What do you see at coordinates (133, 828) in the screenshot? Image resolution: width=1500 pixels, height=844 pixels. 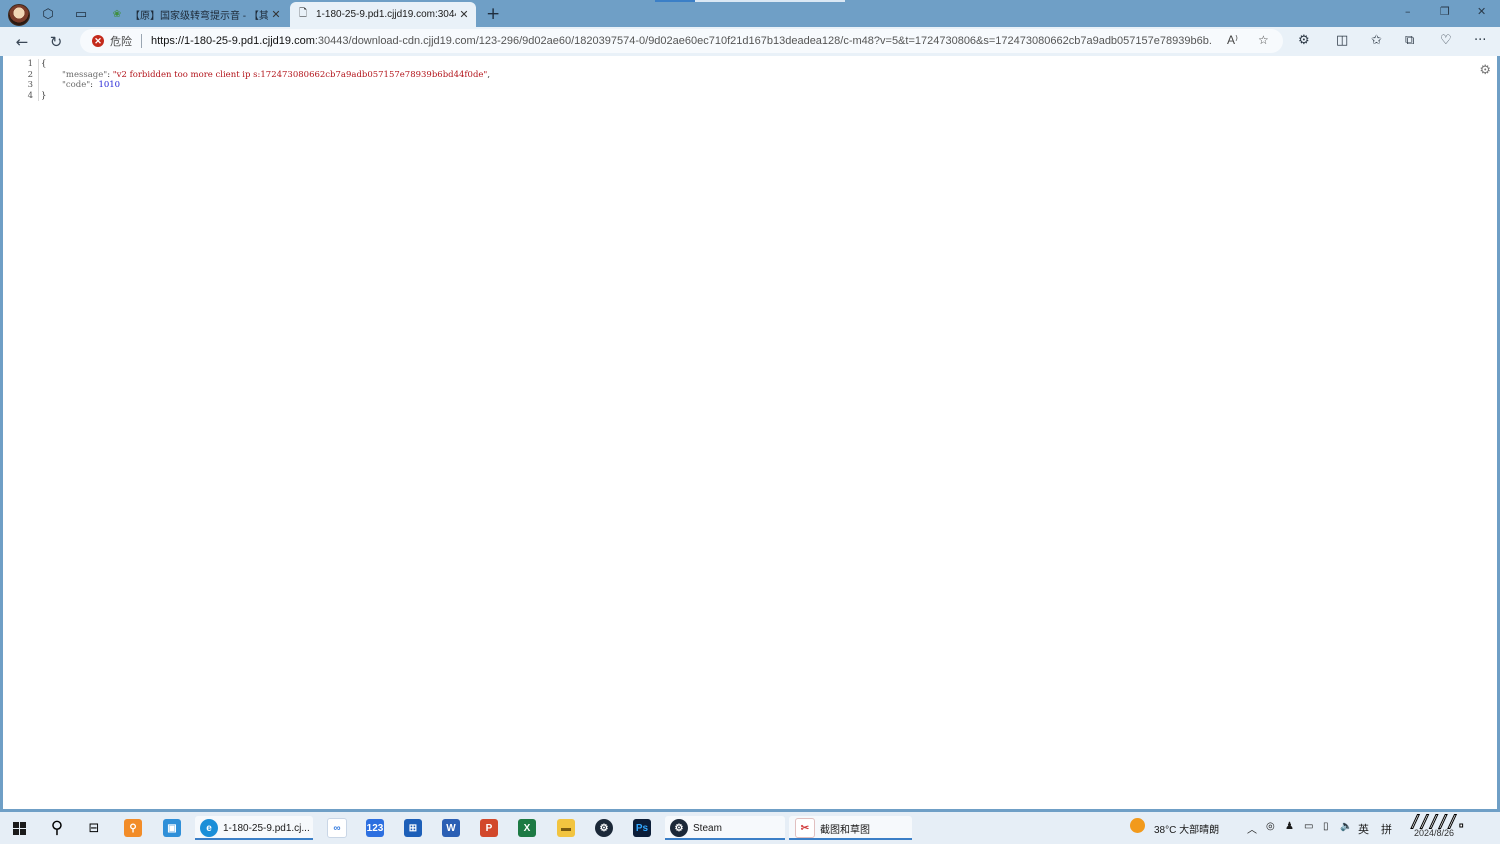 I see `search-app-icon: ⚲` at bounding box center [133, 828].